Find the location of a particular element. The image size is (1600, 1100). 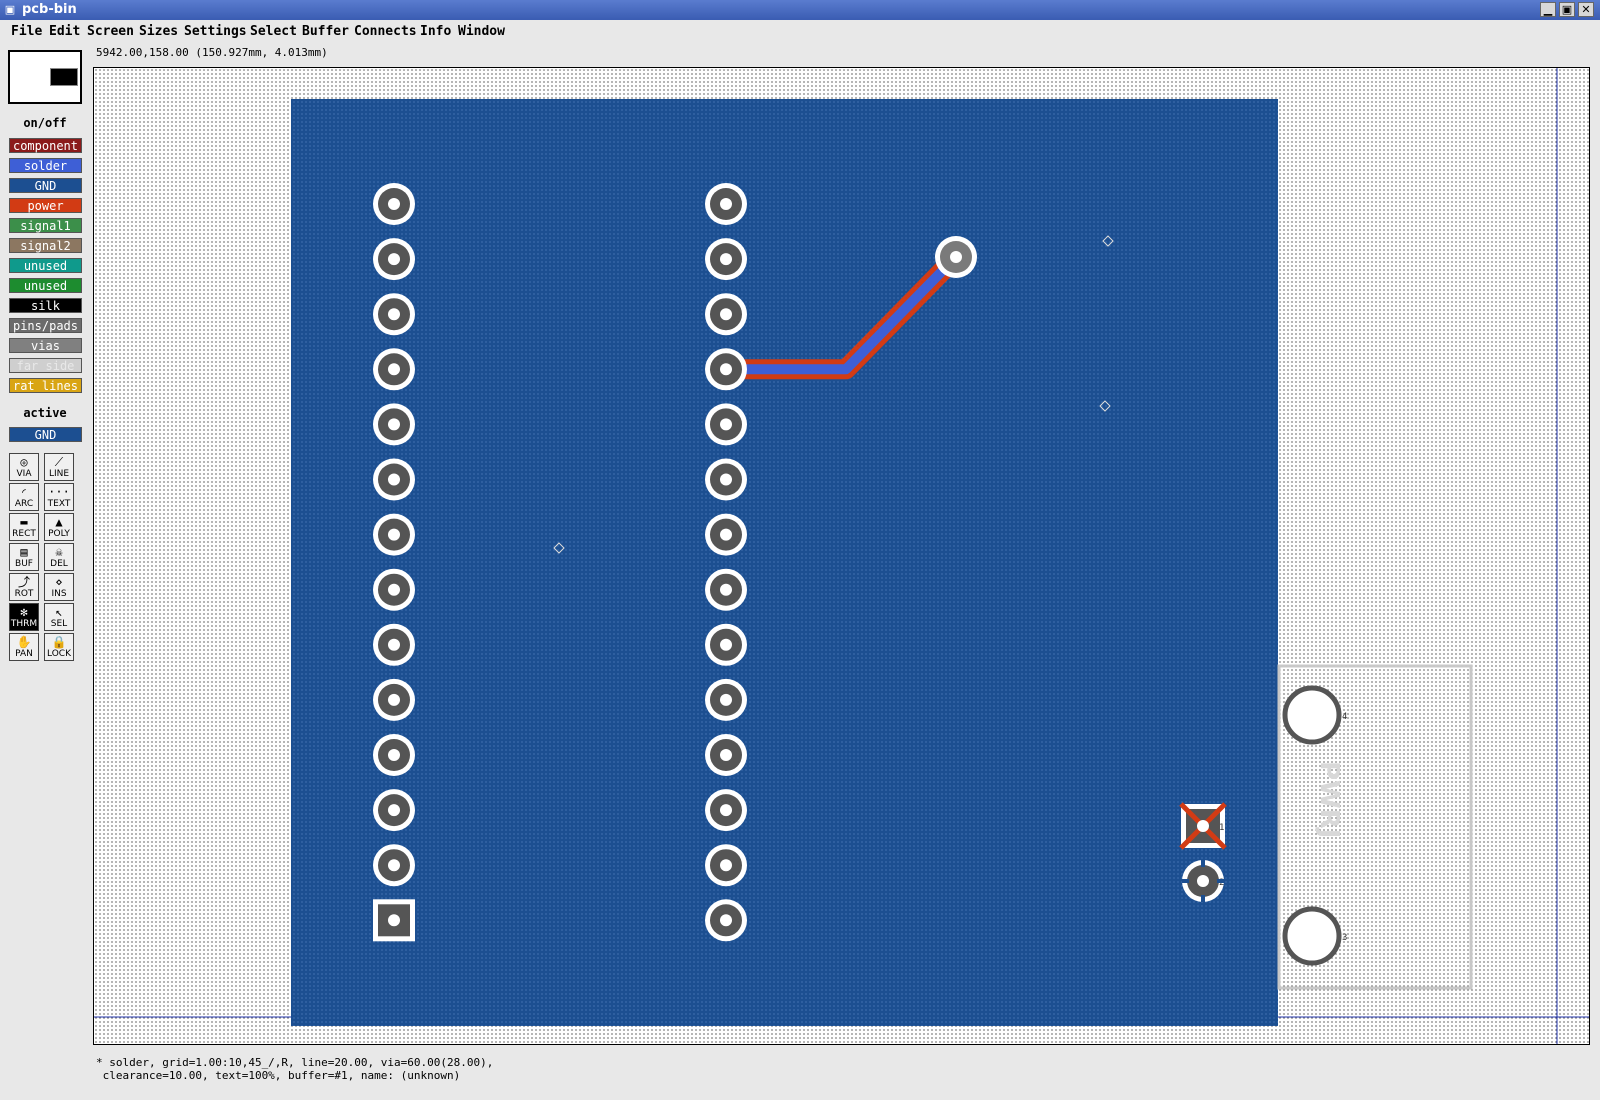

menu-select: Select is located at coordinates (273, 31).